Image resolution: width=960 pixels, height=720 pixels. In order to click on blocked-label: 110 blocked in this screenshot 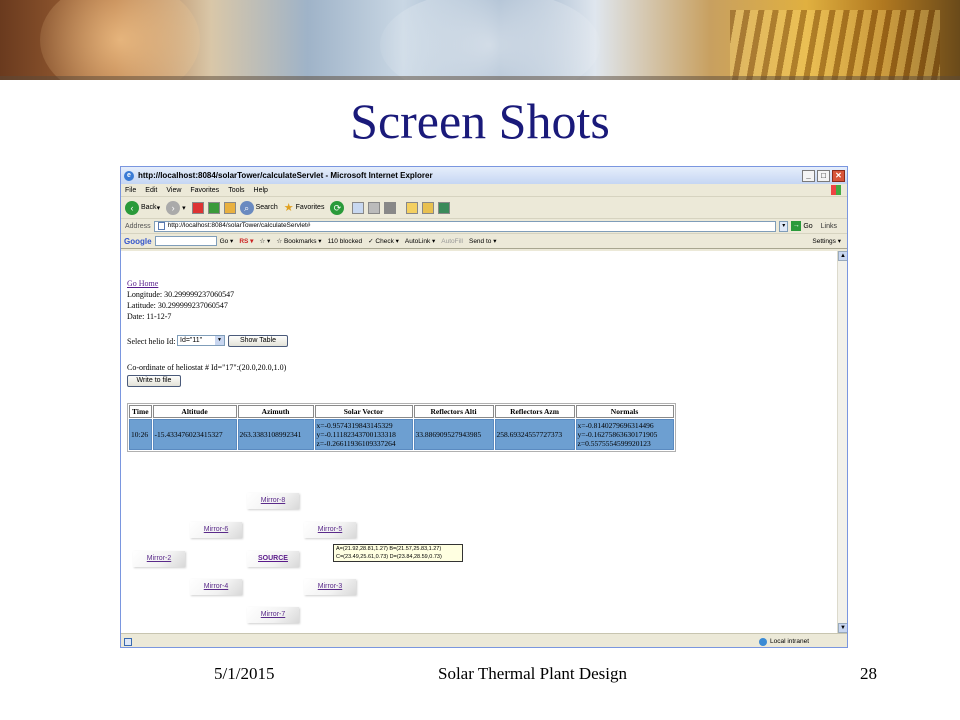, I will do `click(345, 241)`.